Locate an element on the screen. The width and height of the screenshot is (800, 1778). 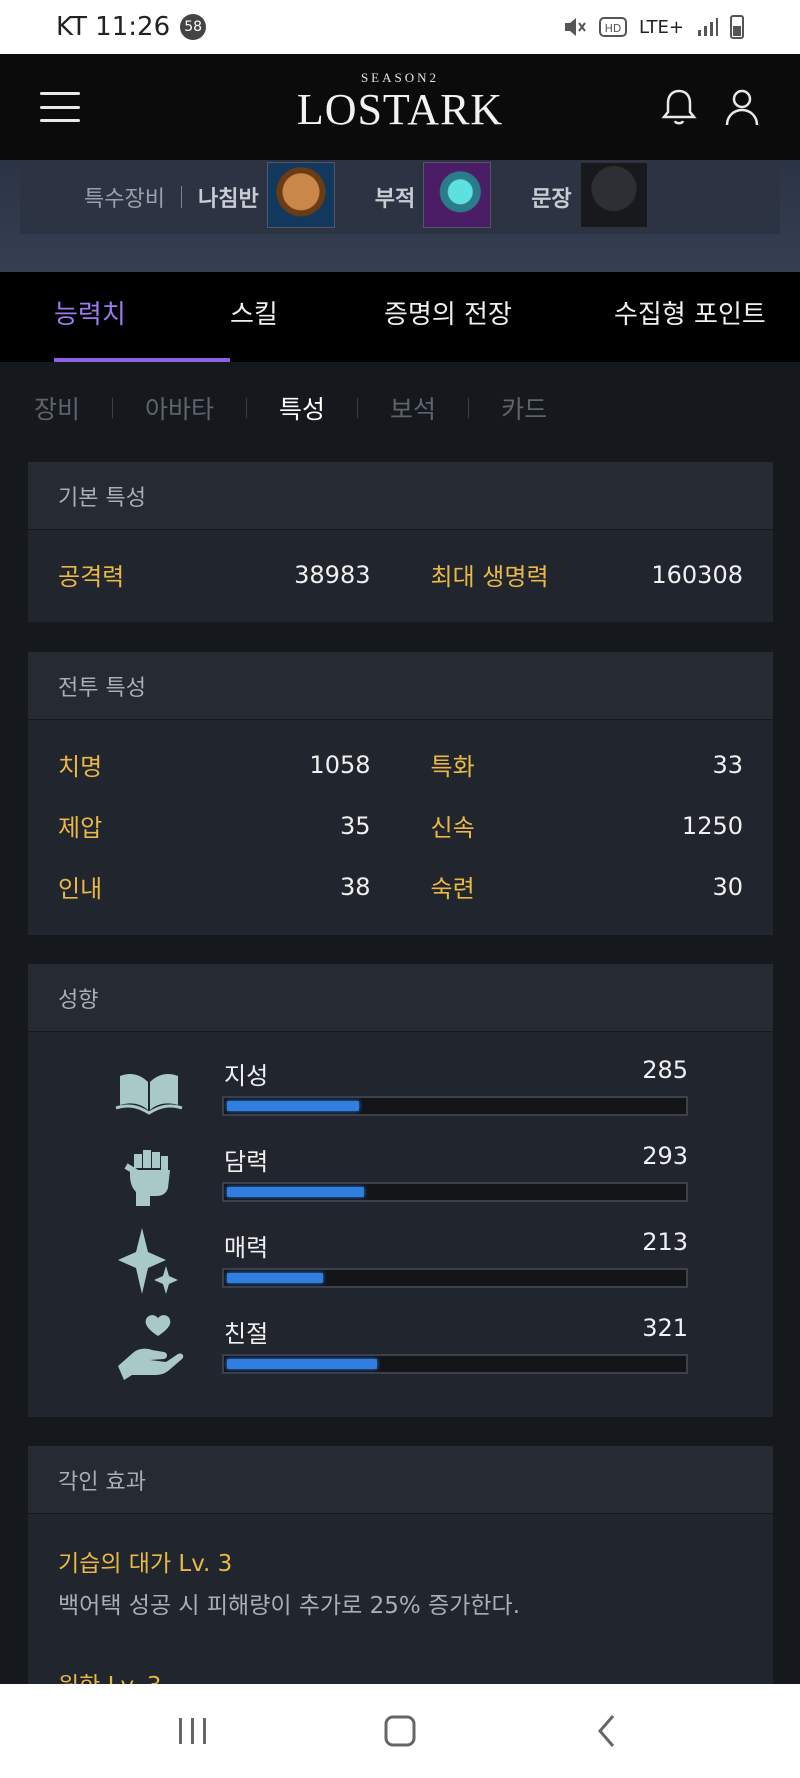
main-tabs: 능력치 스킬 증명의 전장 수집형 포인트 is located at coordinates (400, 317).